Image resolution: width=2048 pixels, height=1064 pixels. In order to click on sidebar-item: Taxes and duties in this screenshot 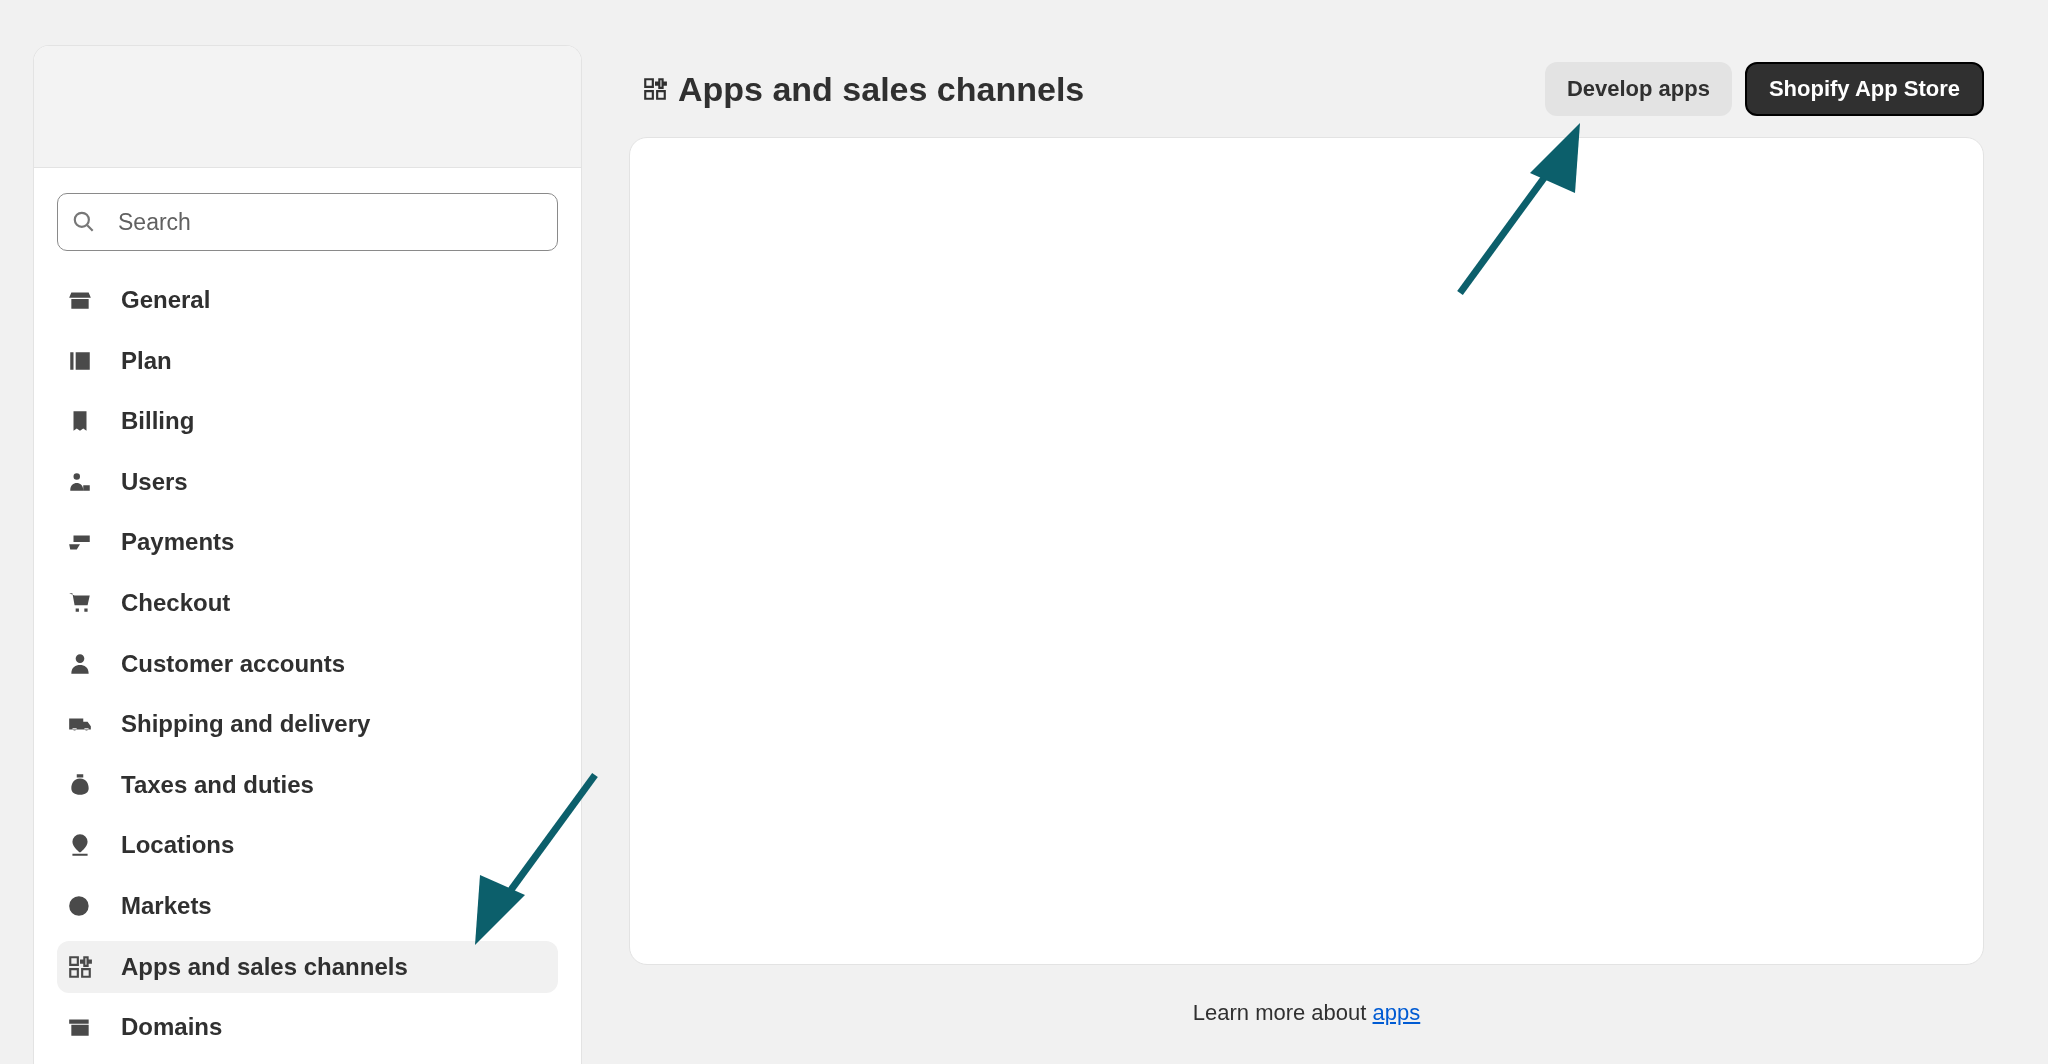, I will do `click(307, 784)`.